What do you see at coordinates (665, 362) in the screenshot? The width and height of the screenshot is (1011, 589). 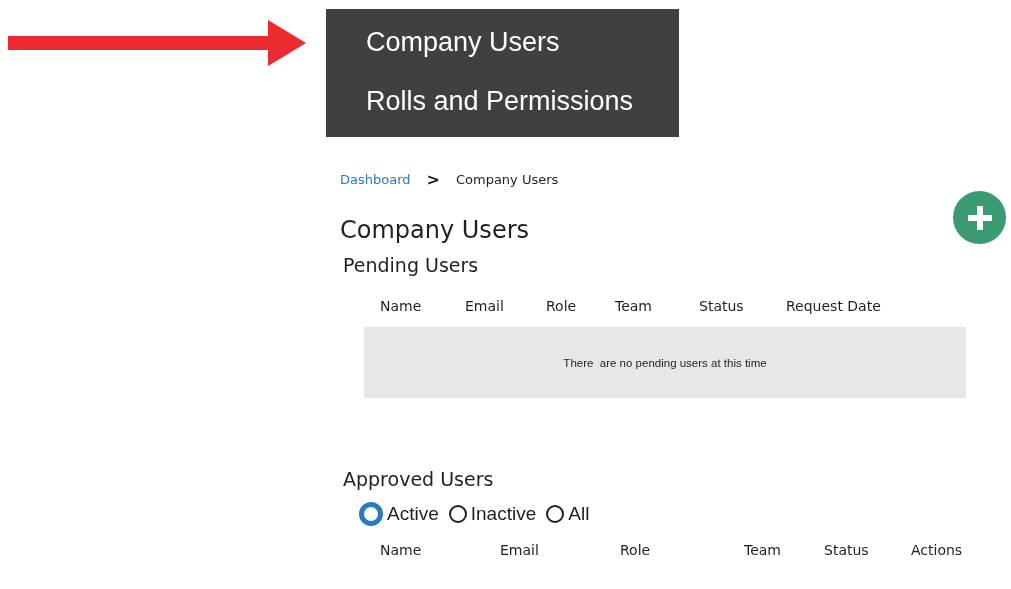 I see `empty-message: There are no pending users at this time` at bounding box center [665, 362].